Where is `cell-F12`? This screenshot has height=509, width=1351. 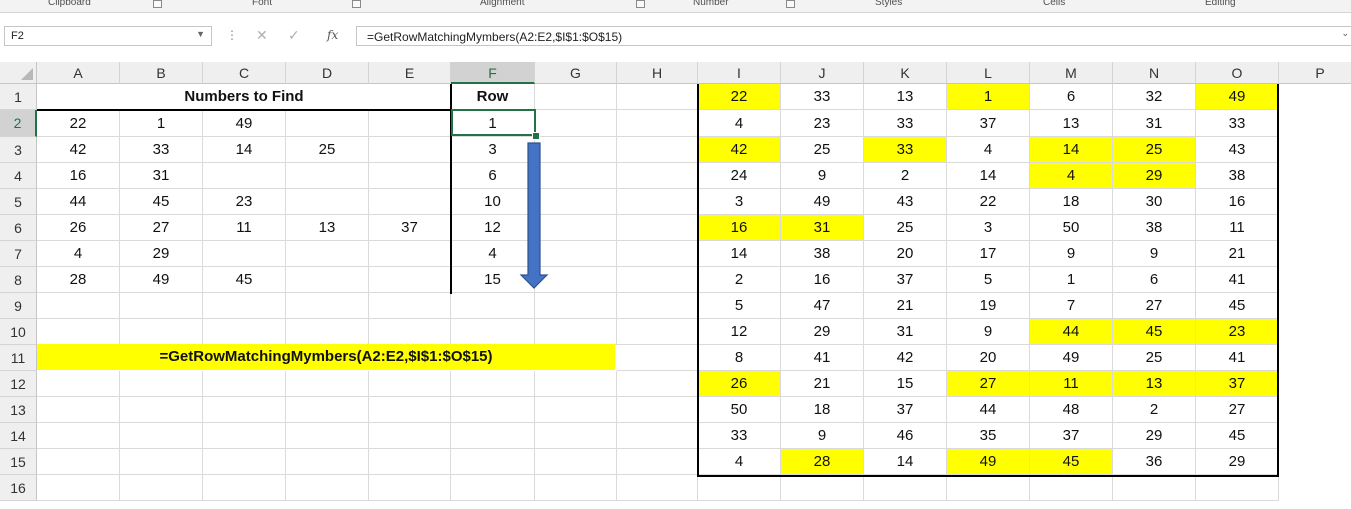
cell-F12 is located at coordinates (493, 384).